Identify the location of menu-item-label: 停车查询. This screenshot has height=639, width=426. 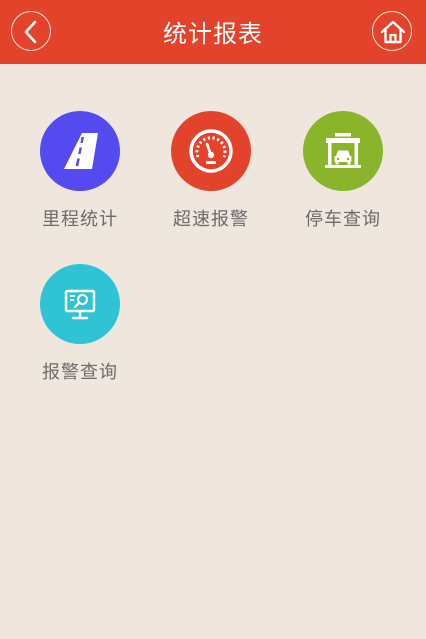
(343, 219).